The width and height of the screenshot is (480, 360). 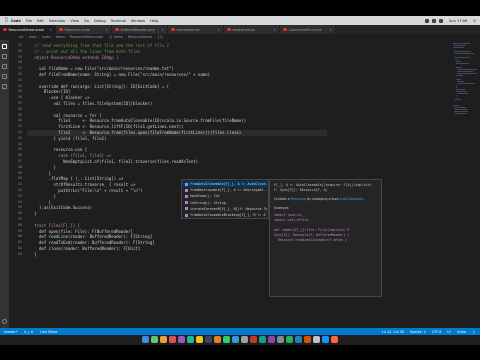 I want to click on minimap, so click(x=465, y=184).